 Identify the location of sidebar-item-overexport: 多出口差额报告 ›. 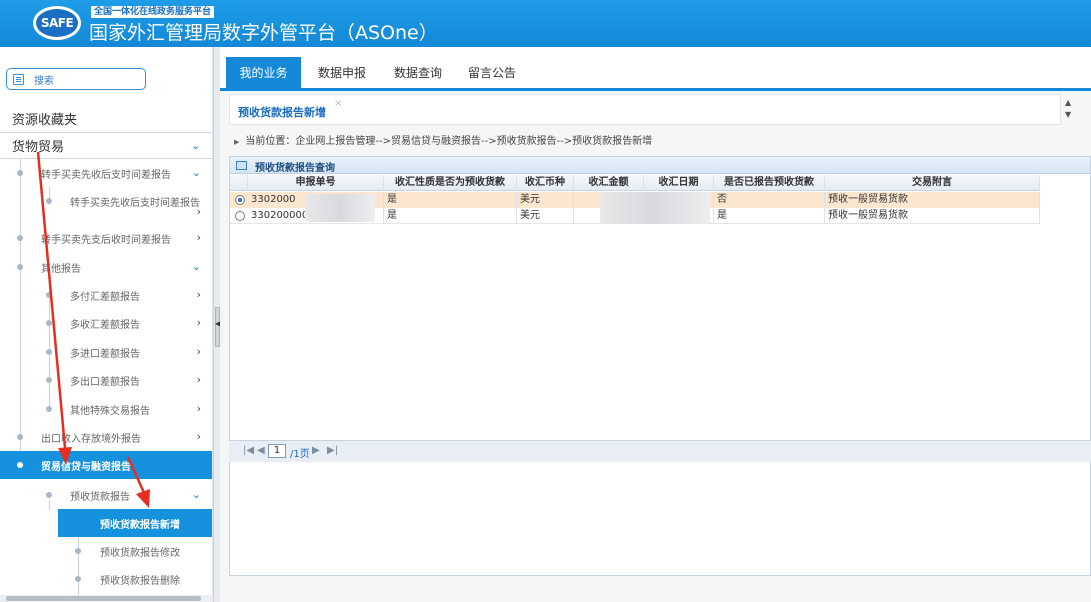
(106, 380).